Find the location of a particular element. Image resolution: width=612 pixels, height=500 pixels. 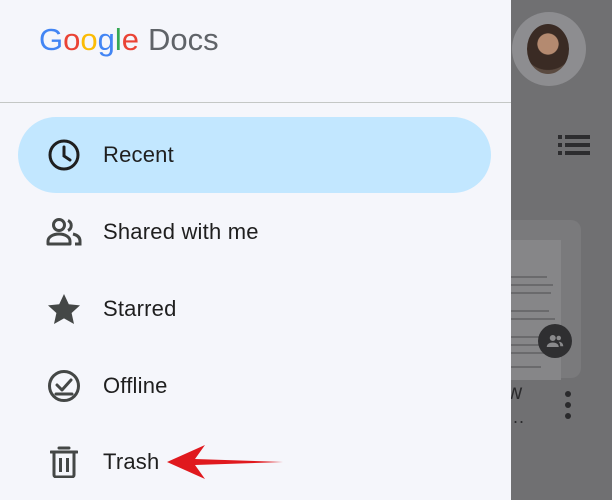

document-thumbnail is located at coordinates (532, 310).